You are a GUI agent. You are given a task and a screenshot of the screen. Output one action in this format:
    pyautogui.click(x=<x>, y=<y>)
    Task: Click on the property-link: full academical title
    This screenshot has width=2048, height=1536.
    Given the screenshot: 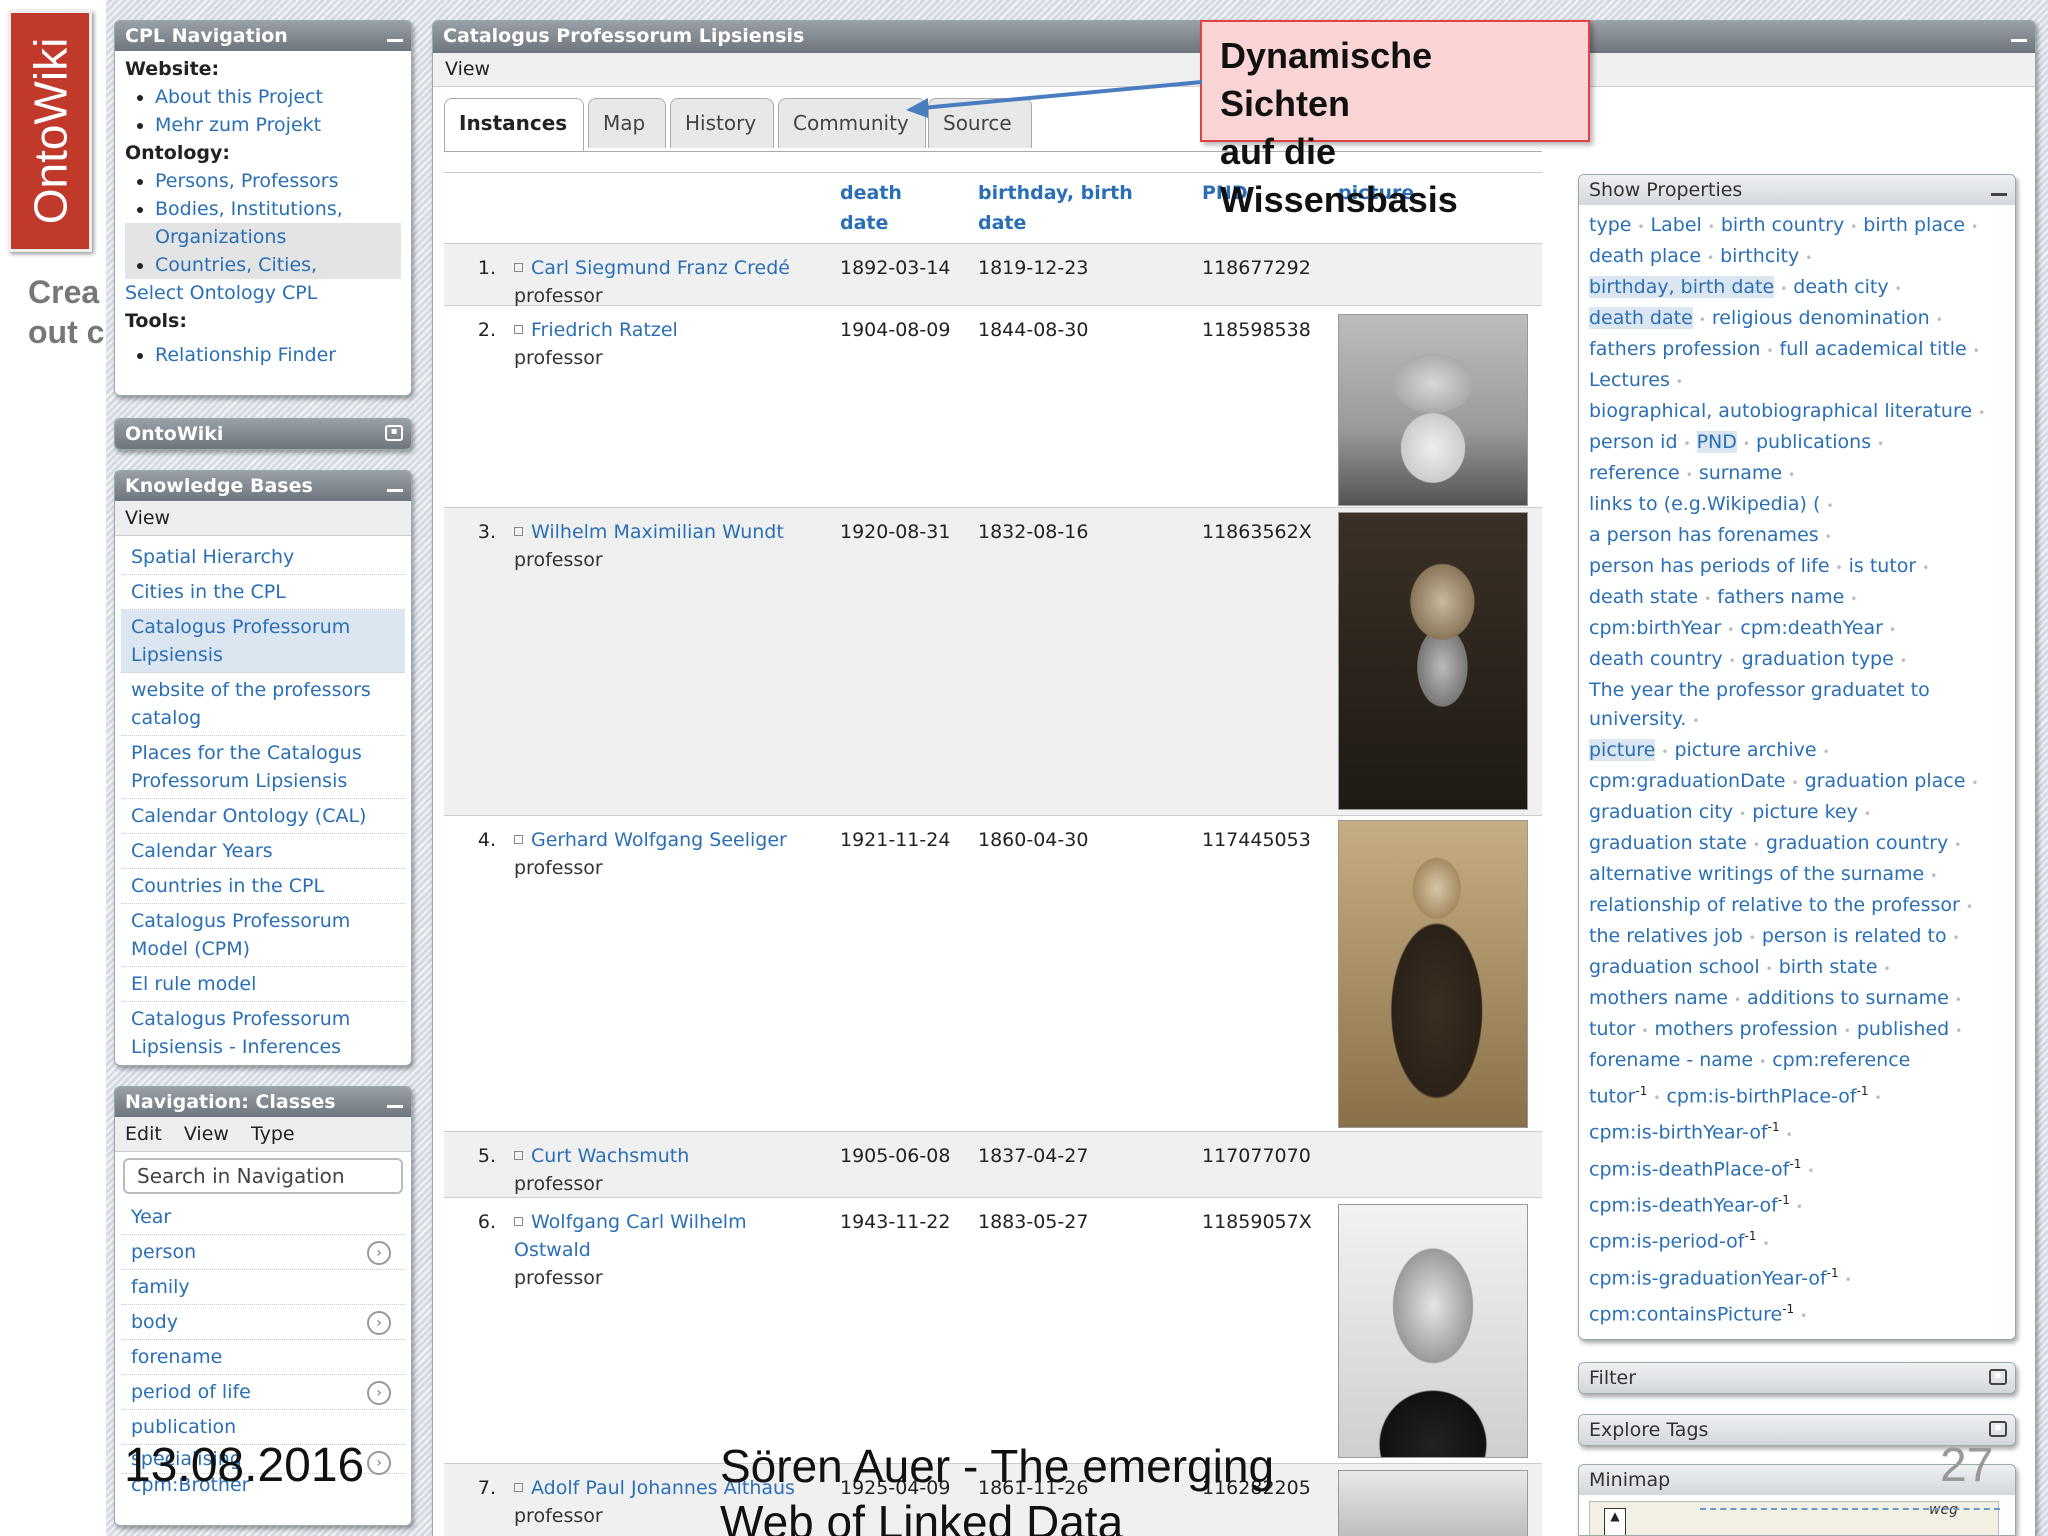 What is the action you would take?
    pyautogui.click(x=1873, y=349)
    